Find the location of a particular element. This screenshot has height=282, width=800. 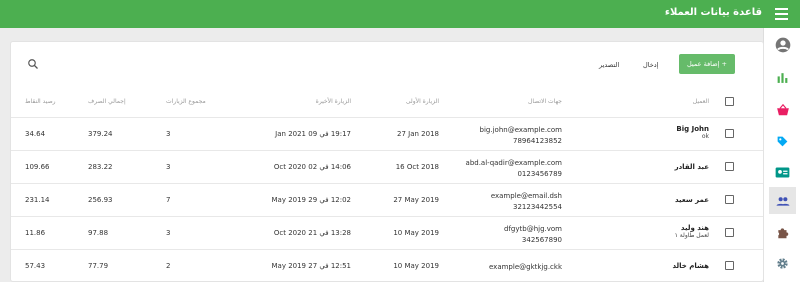

first-visit: 16 Oct 2018 is located at coordinates (417, 167).